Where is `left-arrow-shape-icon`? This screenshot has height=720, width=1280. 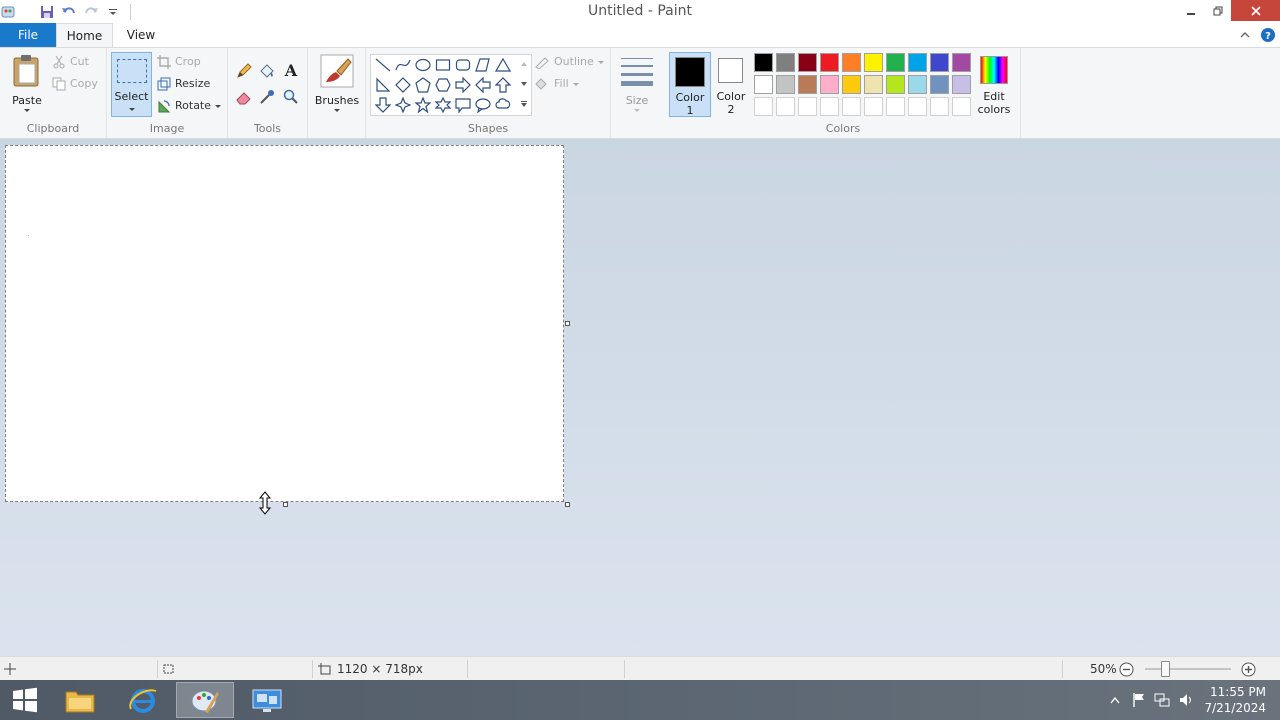 left-arrow-shape-icon is located at coordinates (483, 85).